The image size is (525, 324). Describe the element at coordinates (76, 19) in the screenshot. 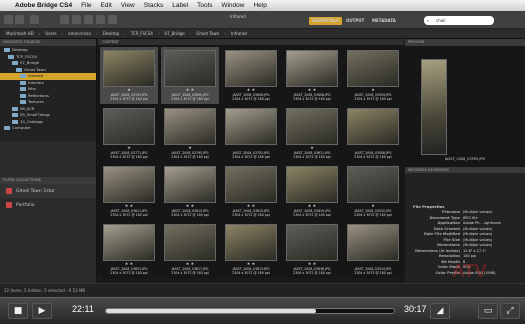

I see `refine-button` at that location.